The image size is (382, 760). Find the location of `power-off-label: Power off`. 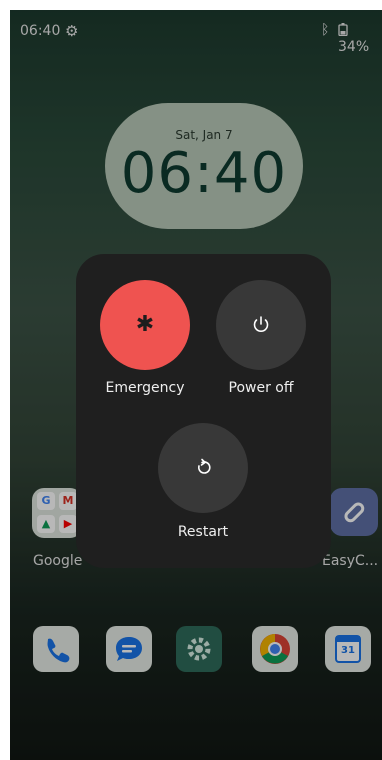

power-off-label: Power off is located at coordinates (261, 388).